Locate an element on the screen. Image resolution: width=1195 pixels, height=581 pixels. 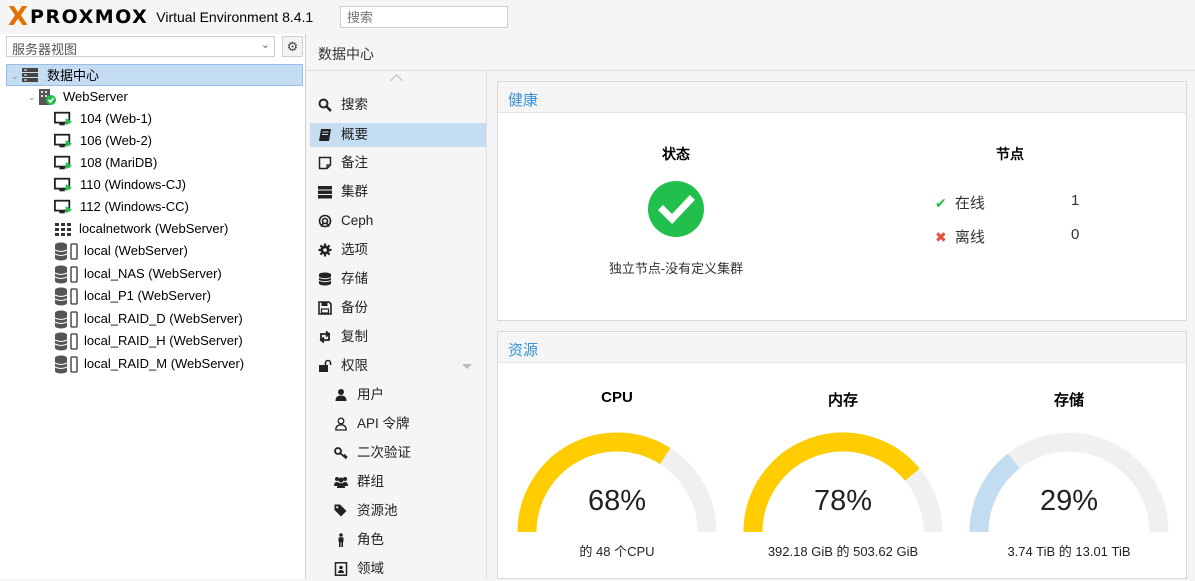
male-icon is located at coordinates (341, 540).